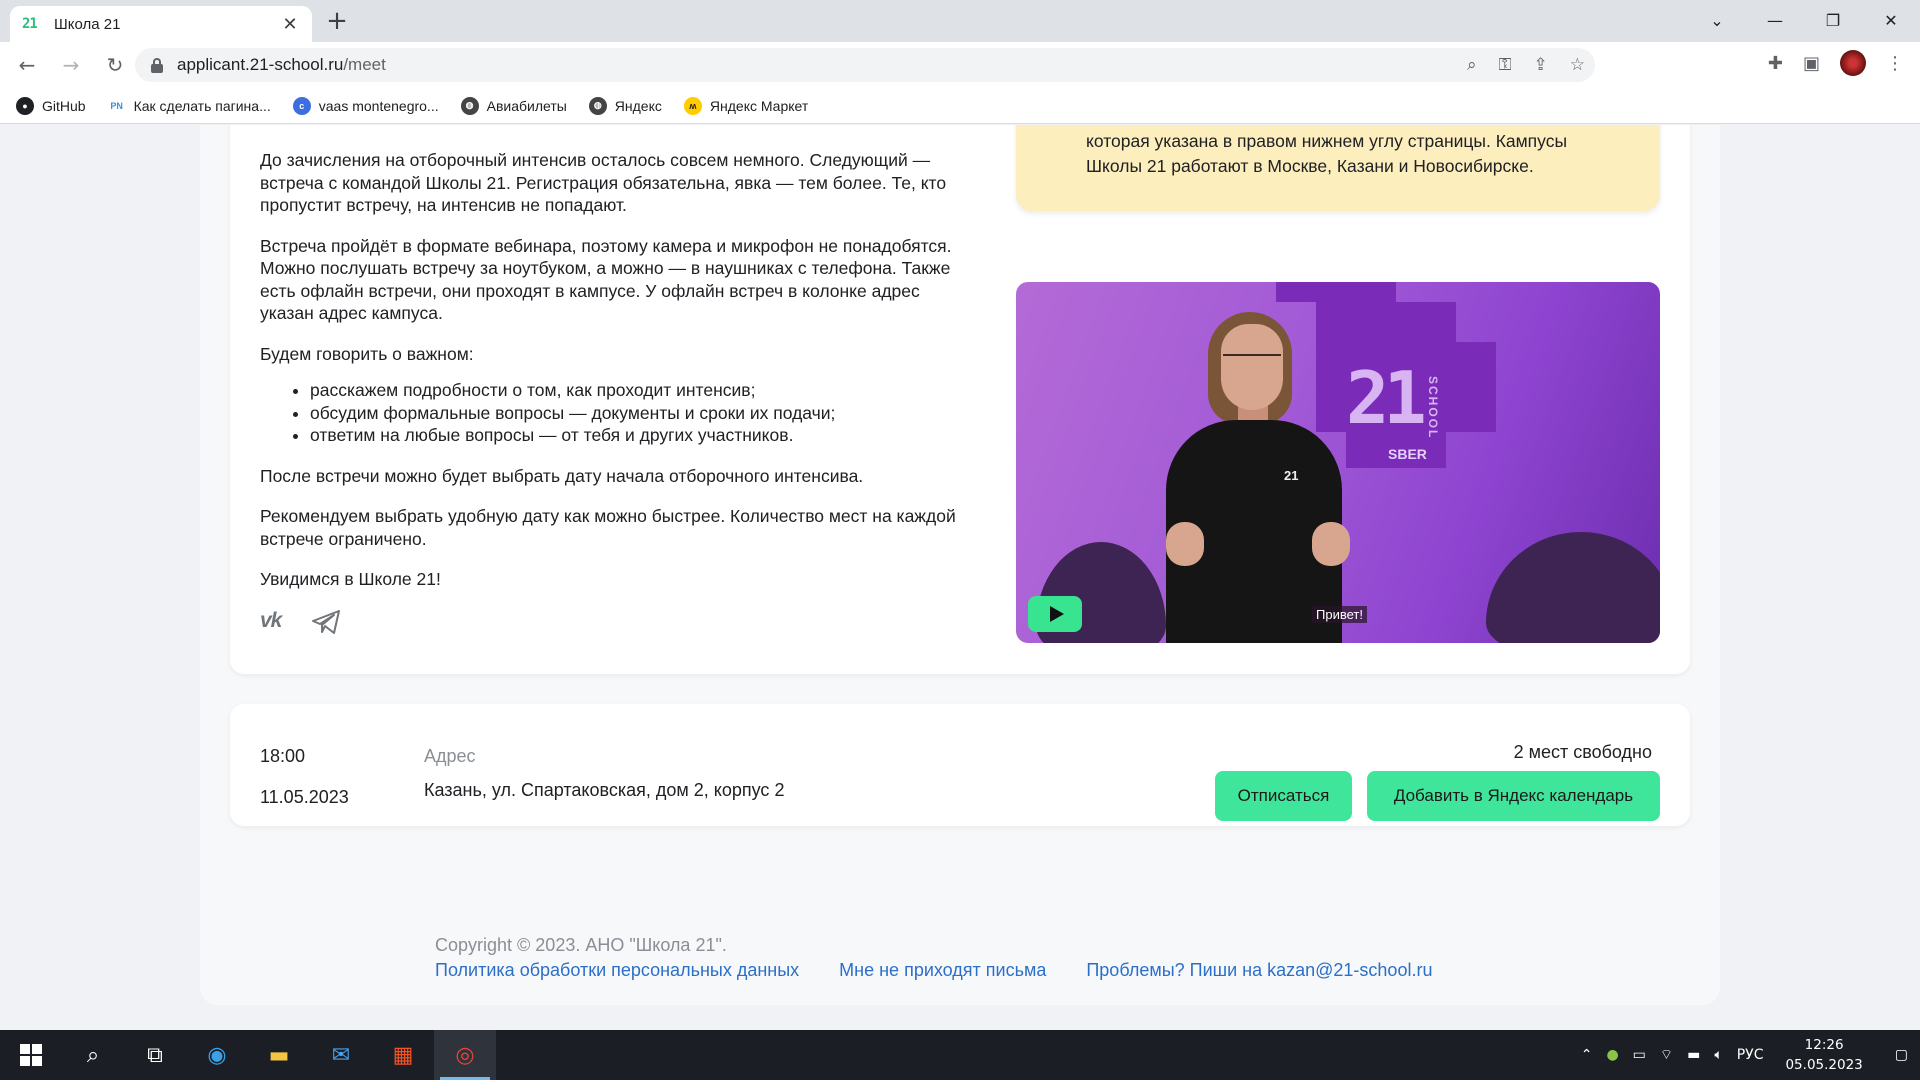 This screenshot has width=1920, height=1080. What do you see at coordinates (1587, 1055) in the screenshot?
I see `tray-overflow-icon: ⌃` at bounding box center [1587, 1055].